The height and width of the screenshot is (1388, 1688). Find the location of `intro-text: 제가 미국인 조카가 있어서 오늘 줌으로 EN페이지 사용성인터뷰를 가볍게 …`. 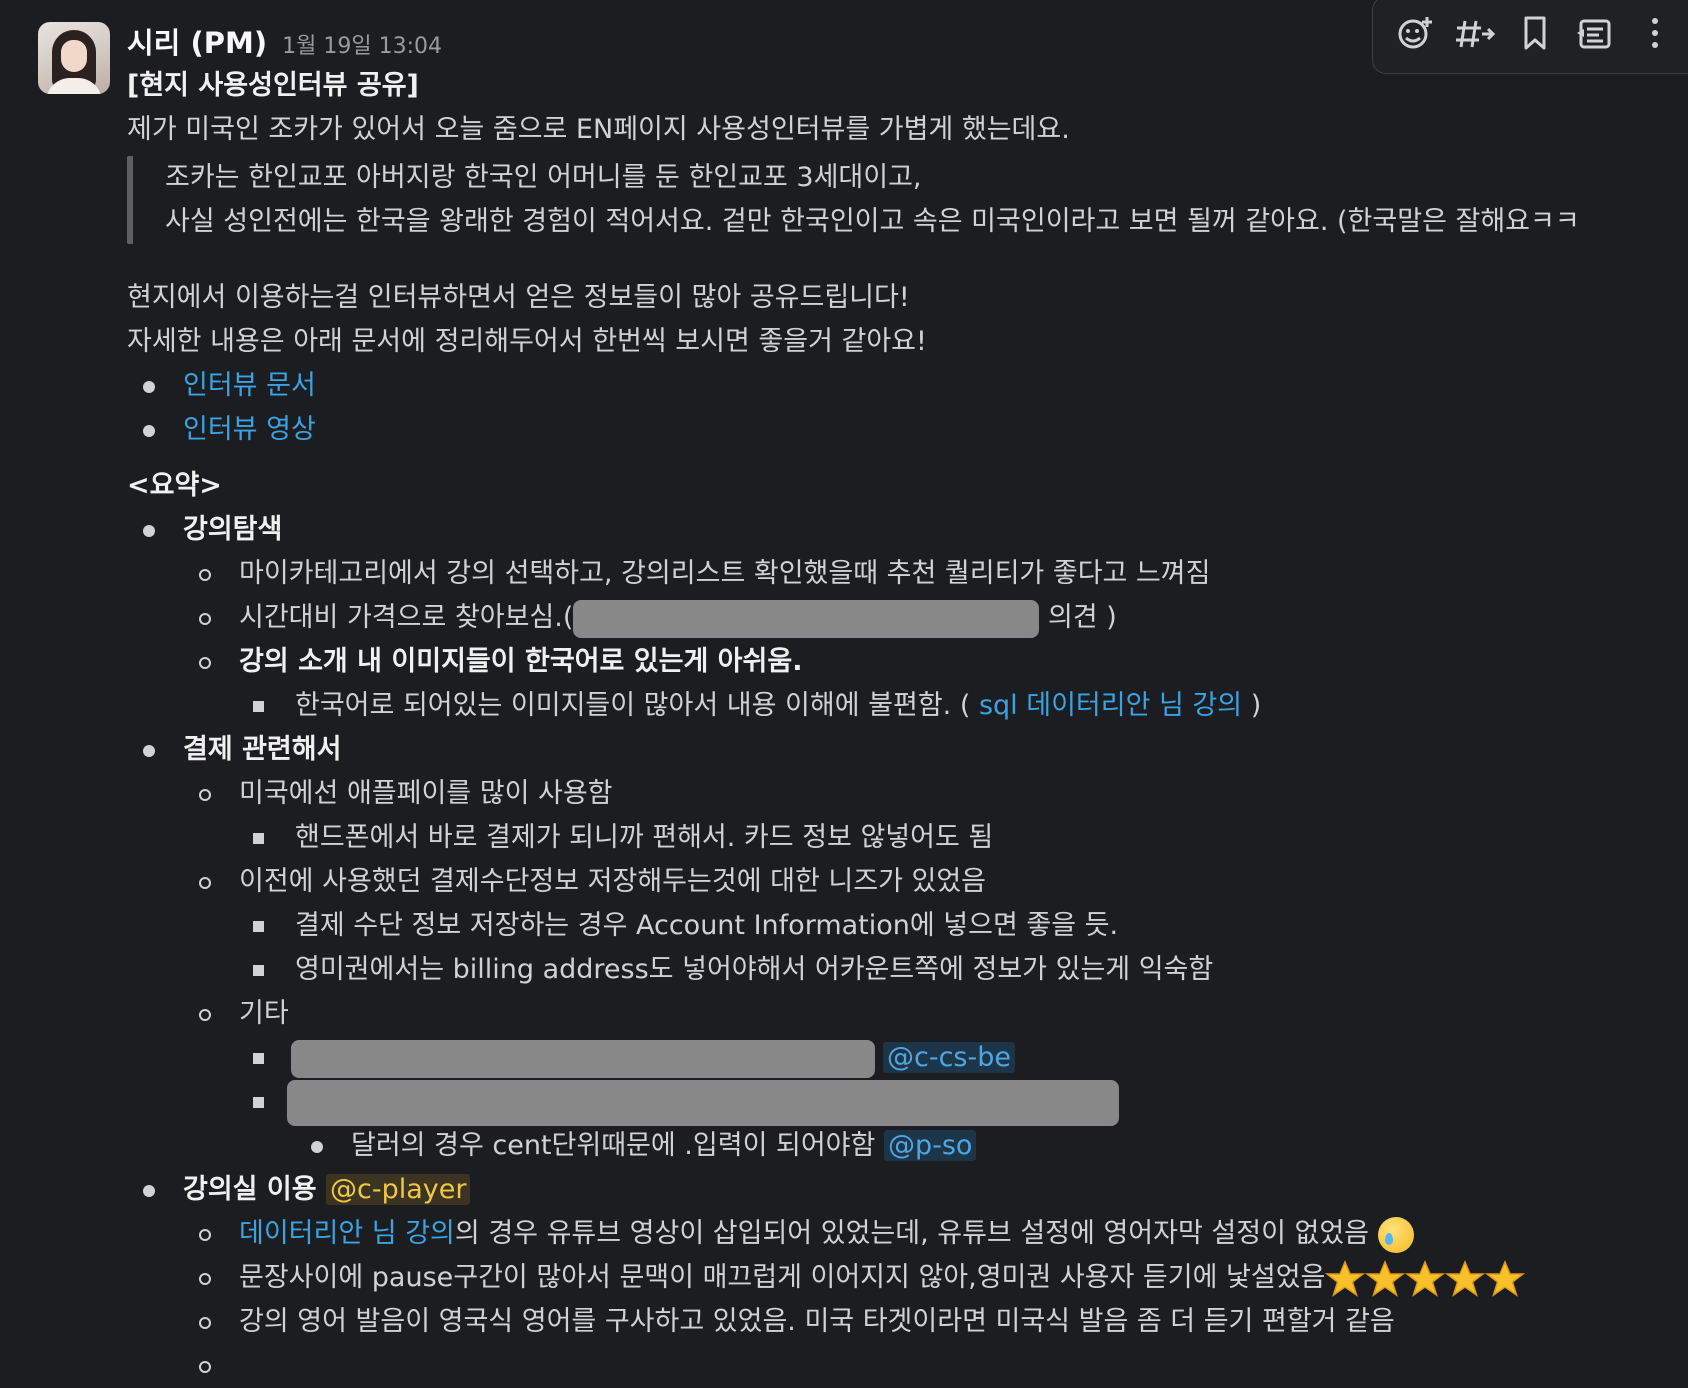

intro-text: 제가 미국인 조카가 있어서 오늘 줌으로 EN페이지 사용성인터뷰를 가볍게 … is located at coordinates (598, 129).